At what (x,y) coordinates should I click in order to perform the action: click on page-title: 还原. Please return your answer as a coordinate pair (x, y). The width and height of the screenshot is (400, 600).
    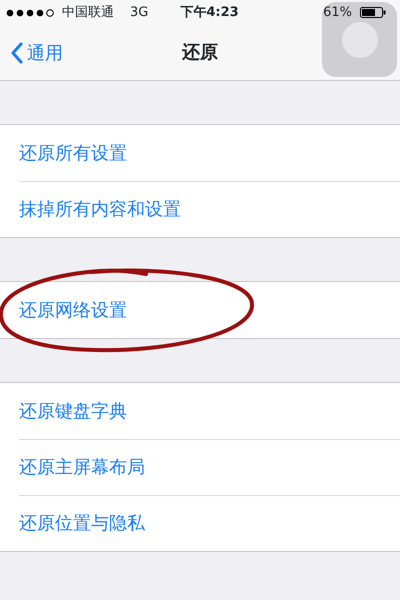
    Looking at the image, I should click on (200, 53).